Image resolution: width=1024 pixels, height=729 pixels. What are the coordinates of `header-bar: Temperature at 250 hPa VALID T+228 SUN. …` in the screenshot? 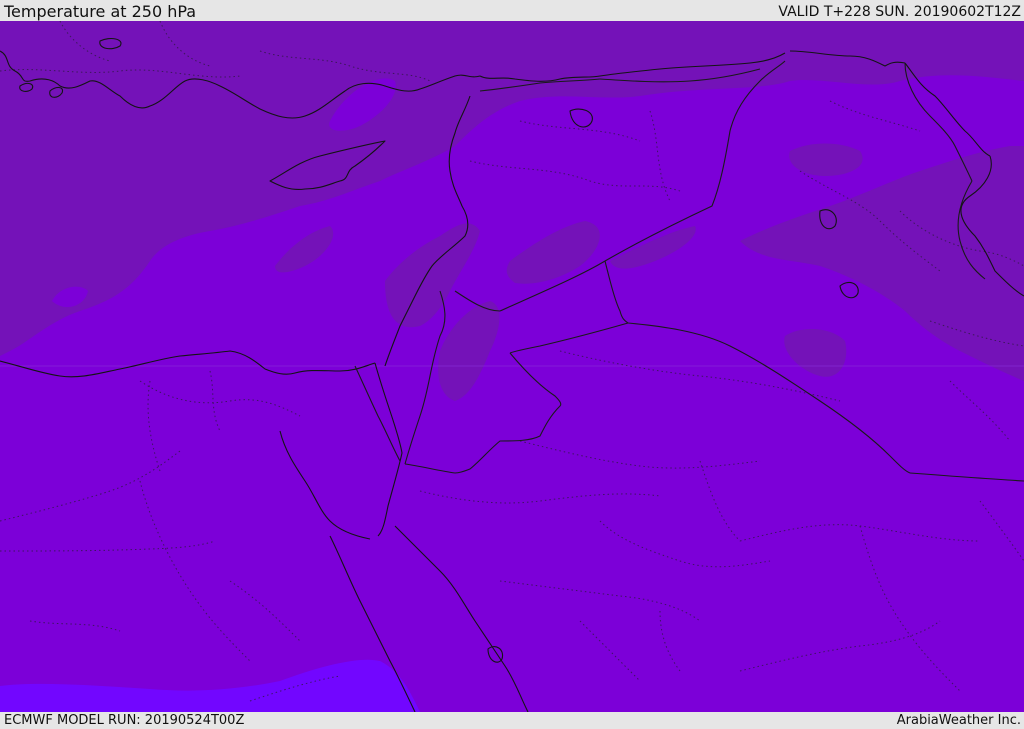 It's located at (512, 10).